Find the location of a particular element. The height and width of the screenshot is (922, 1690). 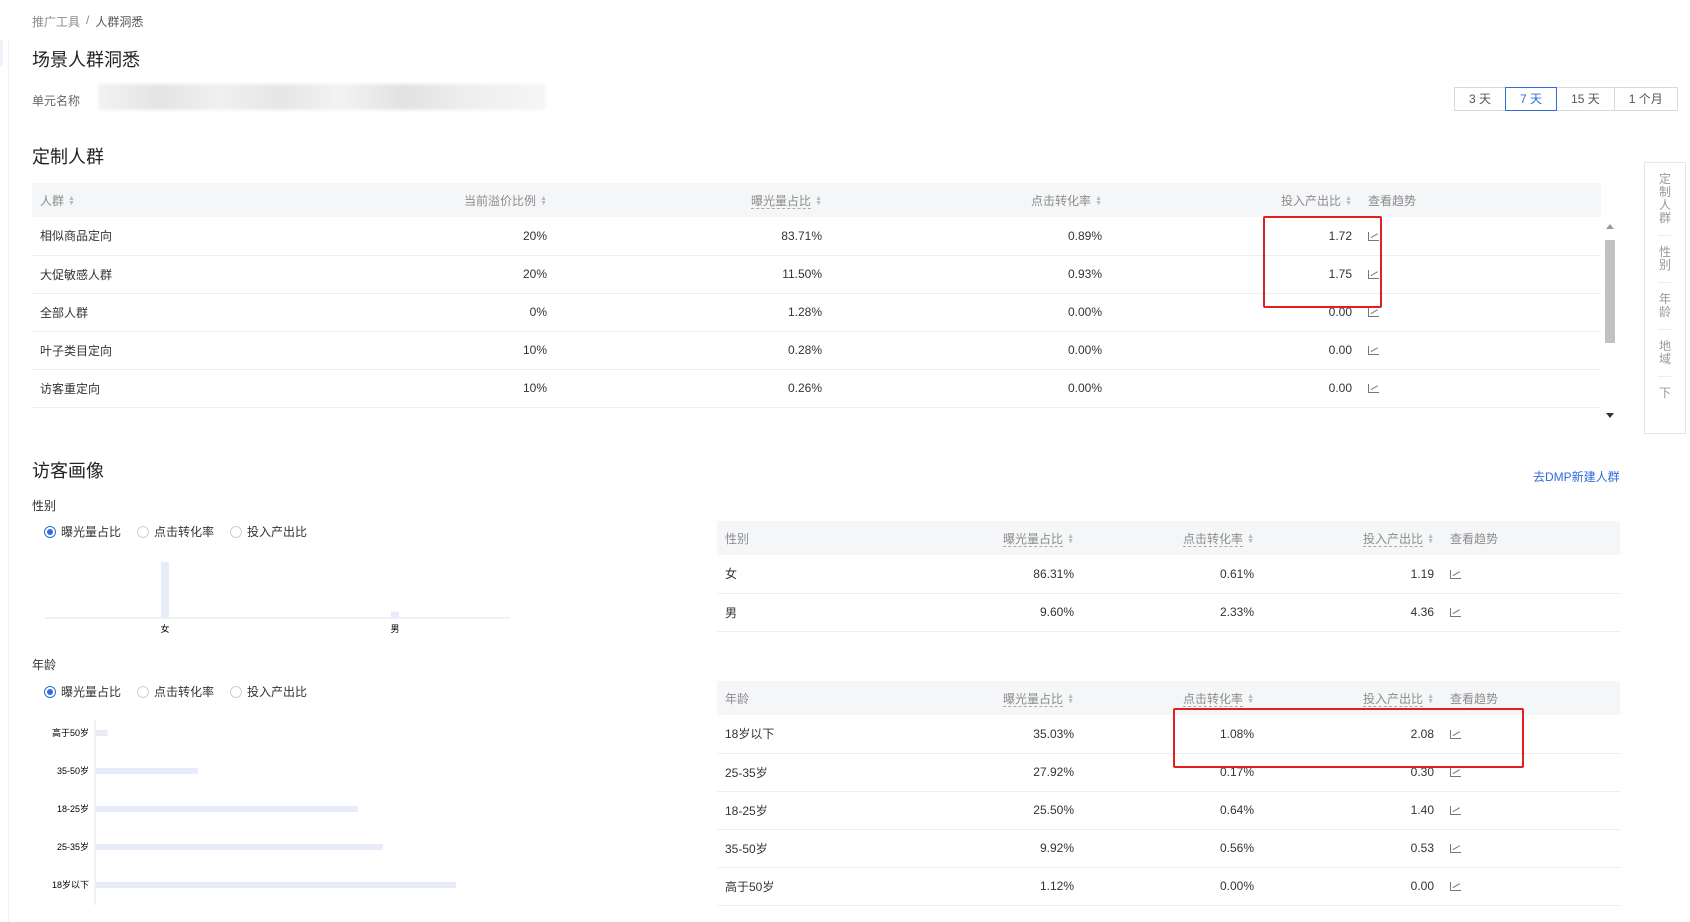

age-bar is located at coordinates (147, 771).